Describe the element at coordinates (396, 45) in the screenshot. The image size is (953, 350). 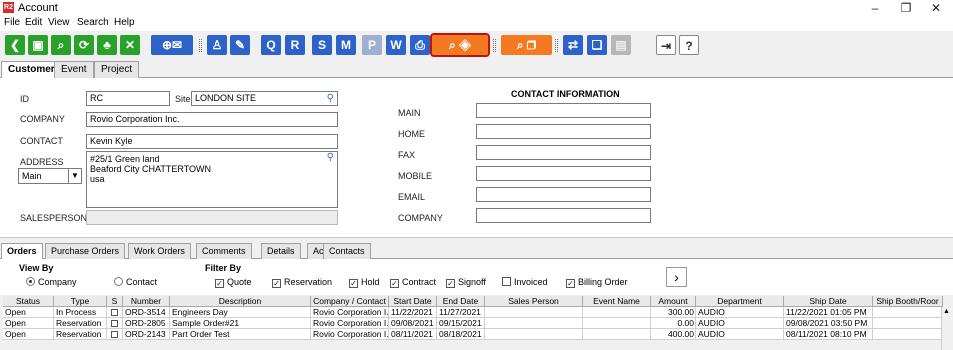
I see `wo-doc-icon: W` at that location.